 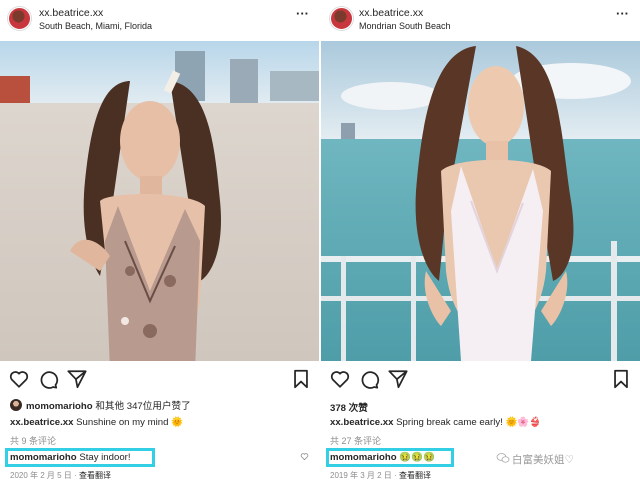 What do you see at coordinates (355, 440) in the screenshot?
I see `view-comments: 共 27 条评论` at bounding box center [355, 440].